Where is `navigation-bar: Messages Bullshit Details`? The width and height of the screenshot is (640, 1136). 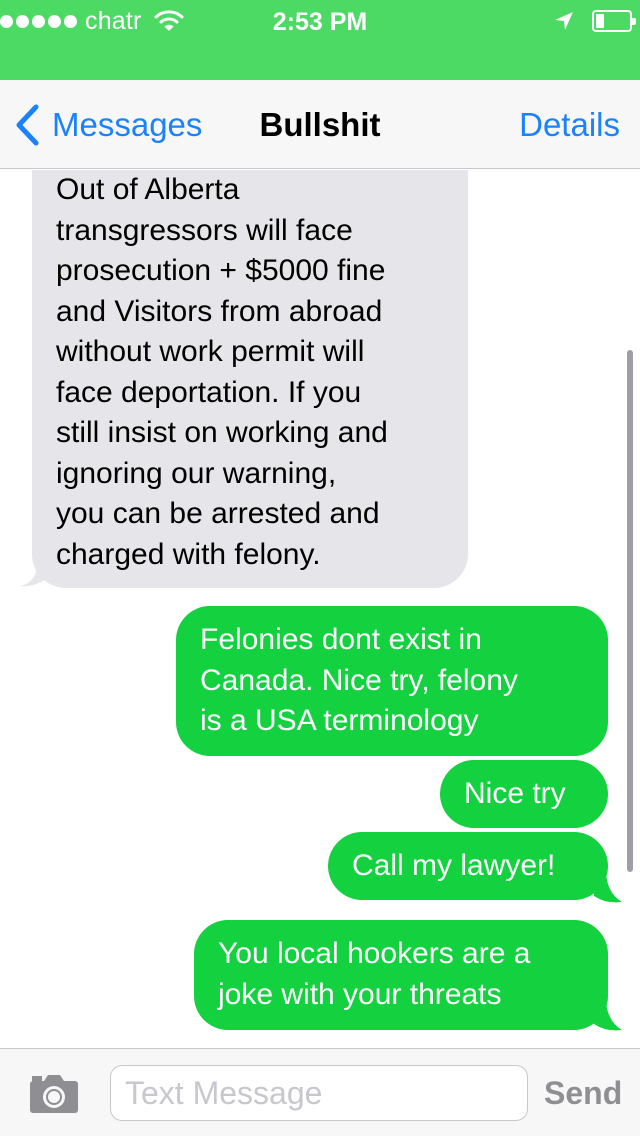
navigation-bar: Messages Bullshit Details is located at coordinates (320, 124).